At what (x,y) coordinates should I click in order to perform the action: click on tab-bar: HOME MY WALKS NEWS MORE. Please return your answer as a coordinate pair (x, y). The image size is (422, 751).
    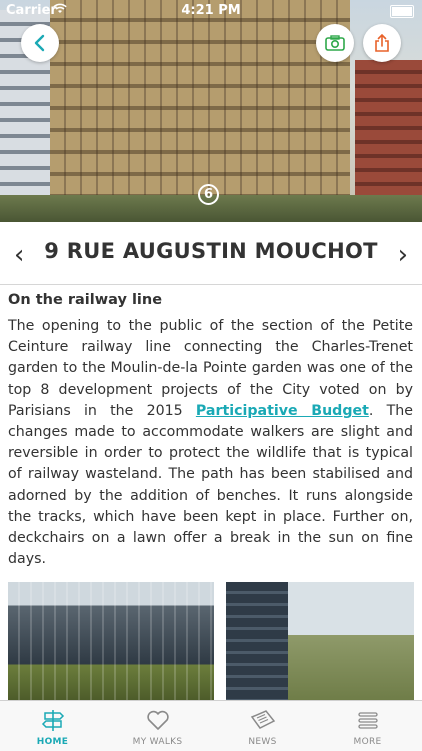
    Looking at the image, I should click on (211, 725).